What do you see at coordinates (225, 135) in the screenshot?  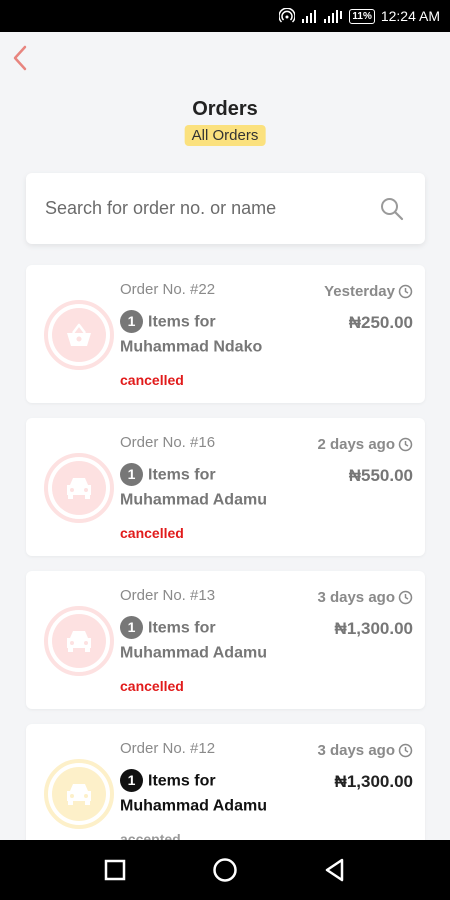 I see `order-filter-badge: All Orders` at bounding box center [225, 135].